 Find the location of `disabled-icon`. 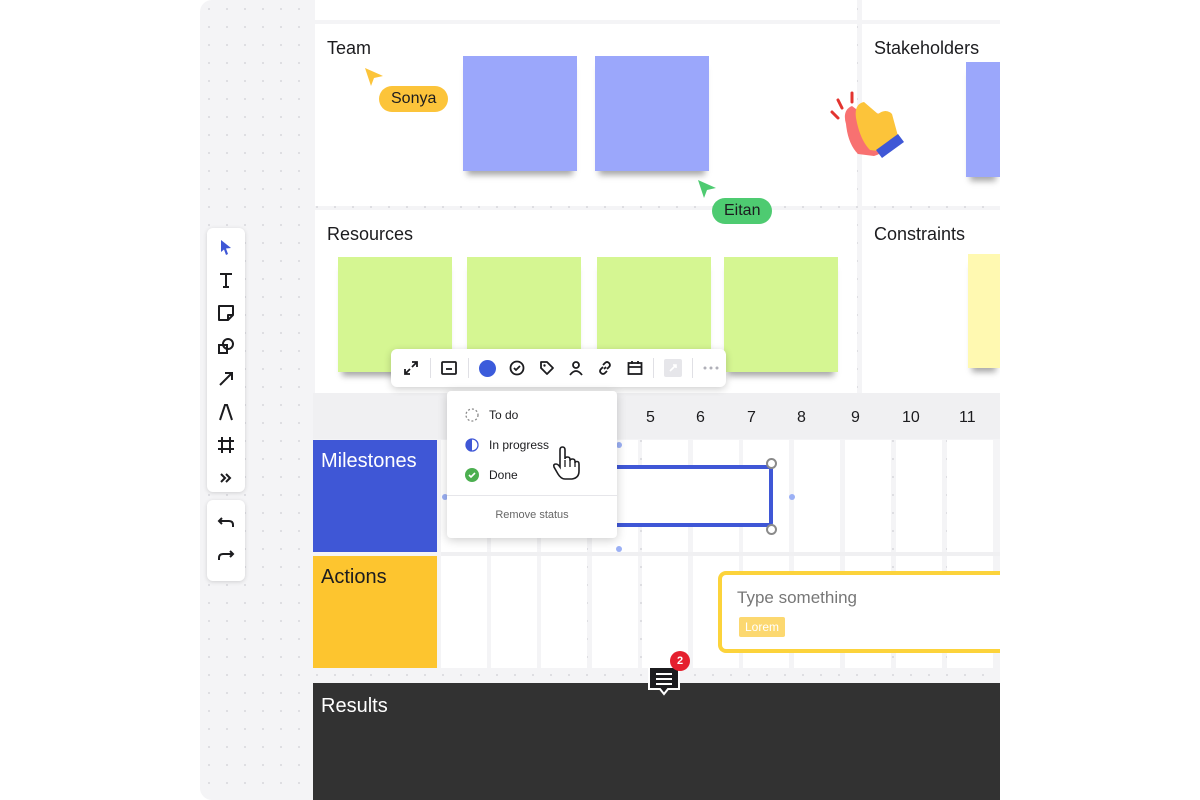

disabled-icon is located at coordinates (672, 368).